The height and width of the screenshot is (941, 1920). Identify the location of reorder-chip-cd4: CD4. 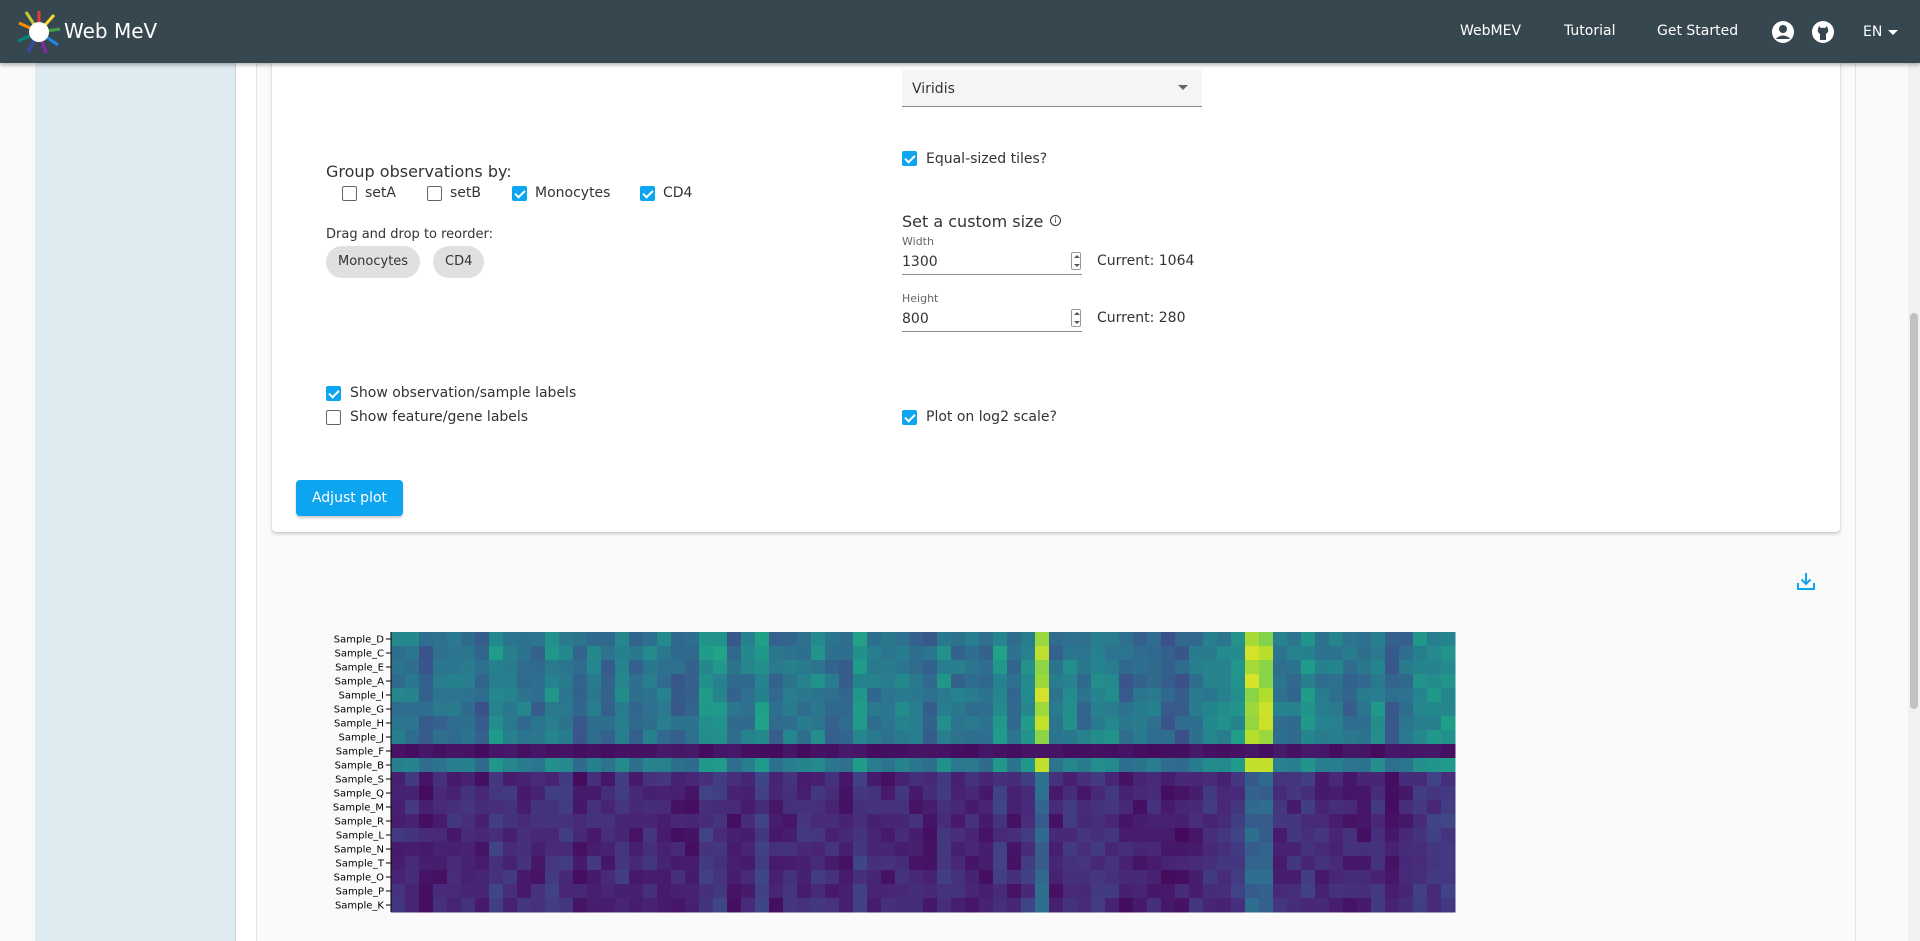
(459, 262).